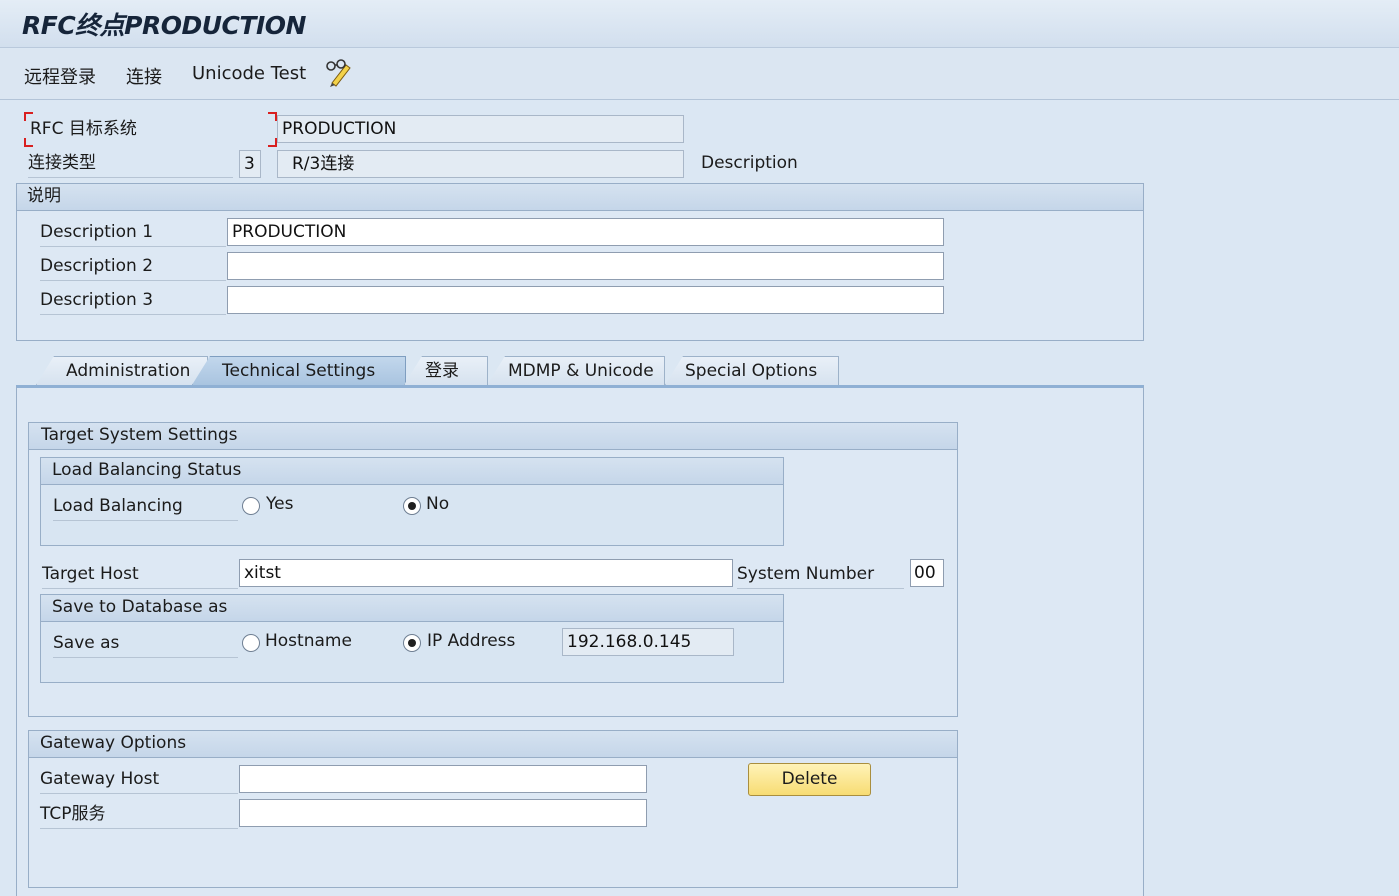 This screenshot has height=896, width=1399. I want to click on description-3-label: Description 3, so click(133, 301).